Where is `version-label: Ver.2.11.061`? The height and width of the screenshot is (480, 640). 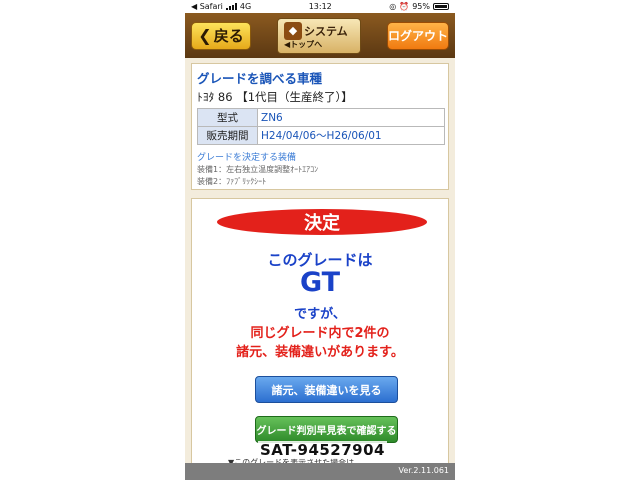
version-label: Ver.2.11.061 is located at coordinates (424, 470).